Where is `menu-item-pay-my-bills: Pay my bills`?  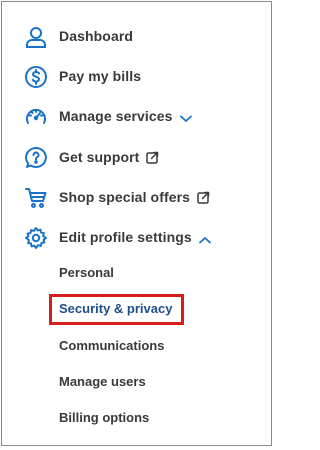
menu-item-pay-my-bills: Pay my bills is located at coordinates (136, 79).